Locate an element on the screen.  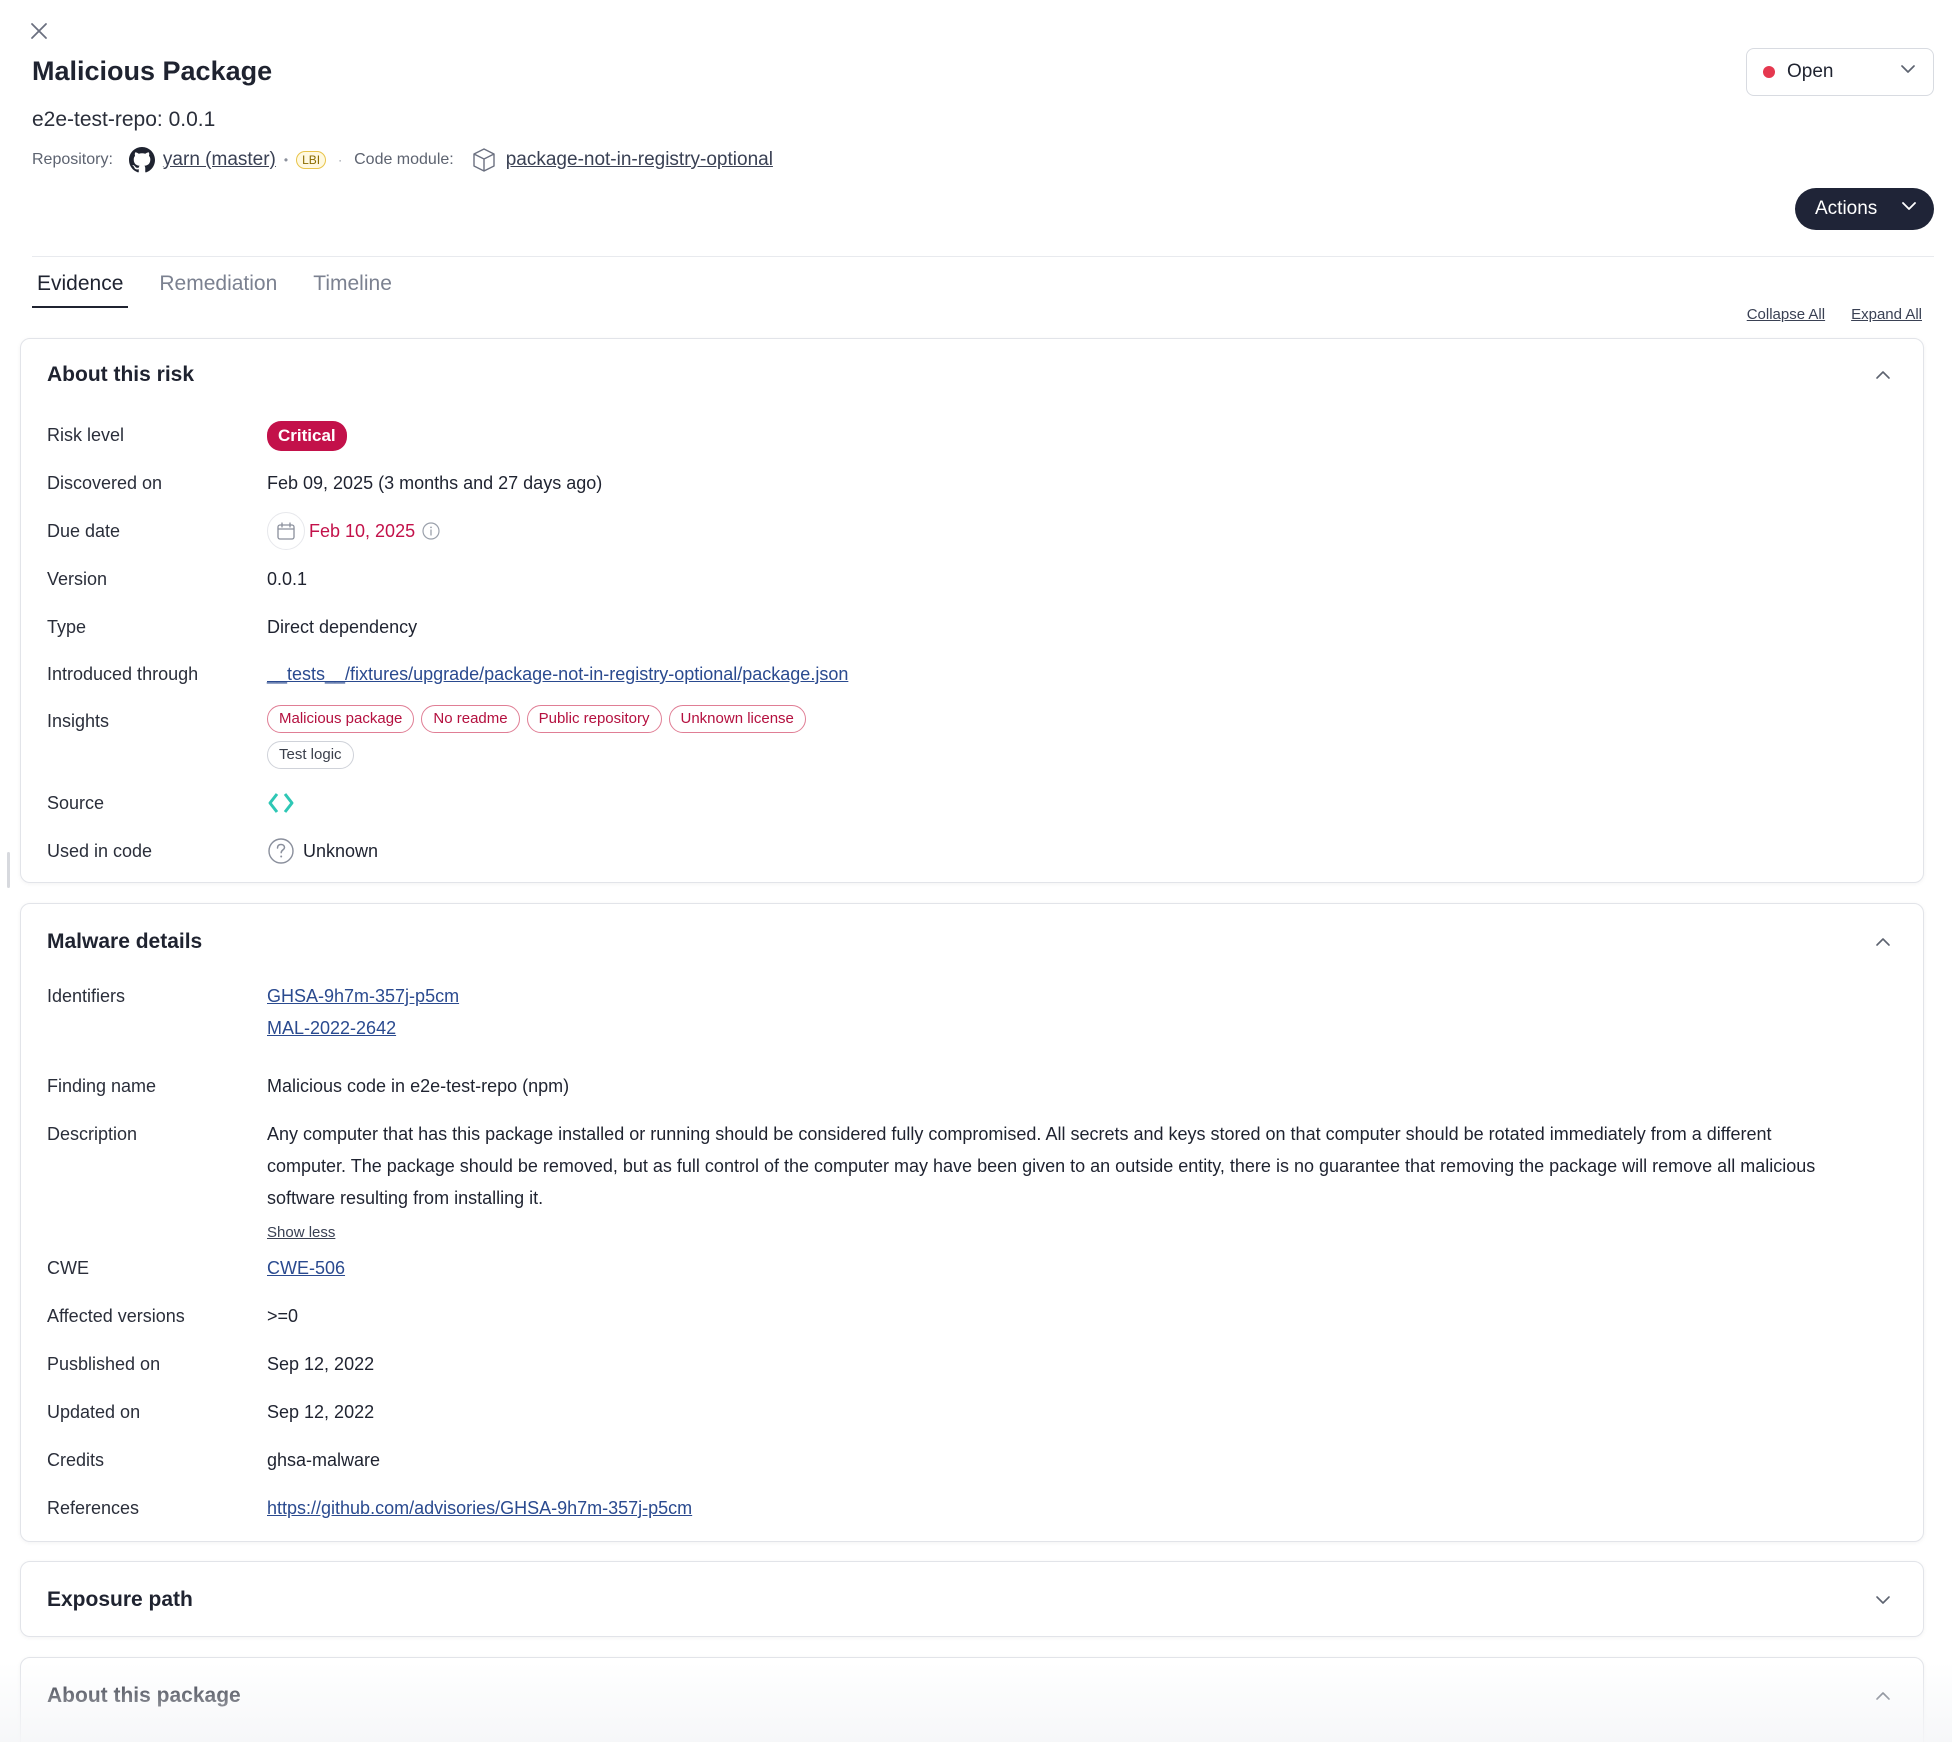
exposure-path-title: Exposure path is located at coordinates (120, 1599).